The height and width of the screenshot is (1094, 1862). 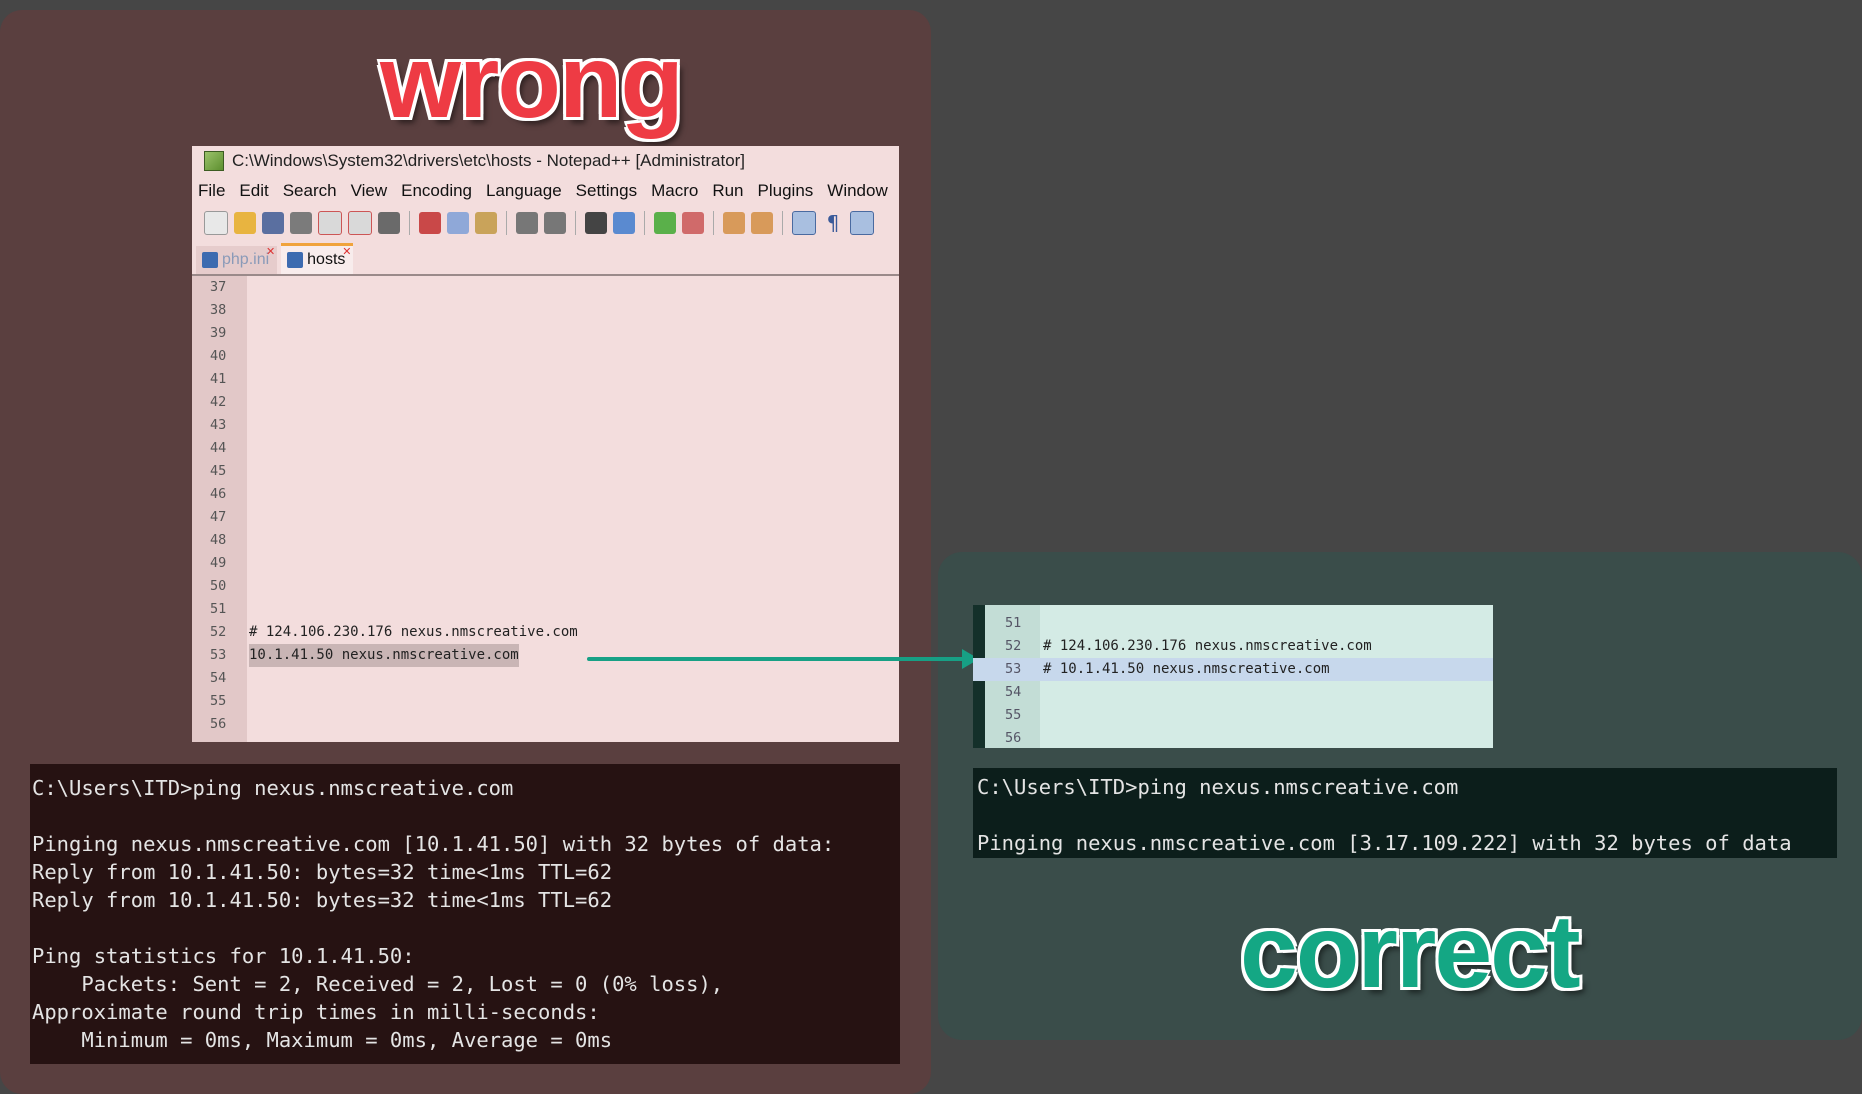 What do you see at coordinates (245, 223) in the screenshot?
I see `open-file-icon` at bounding box center [245, 223].